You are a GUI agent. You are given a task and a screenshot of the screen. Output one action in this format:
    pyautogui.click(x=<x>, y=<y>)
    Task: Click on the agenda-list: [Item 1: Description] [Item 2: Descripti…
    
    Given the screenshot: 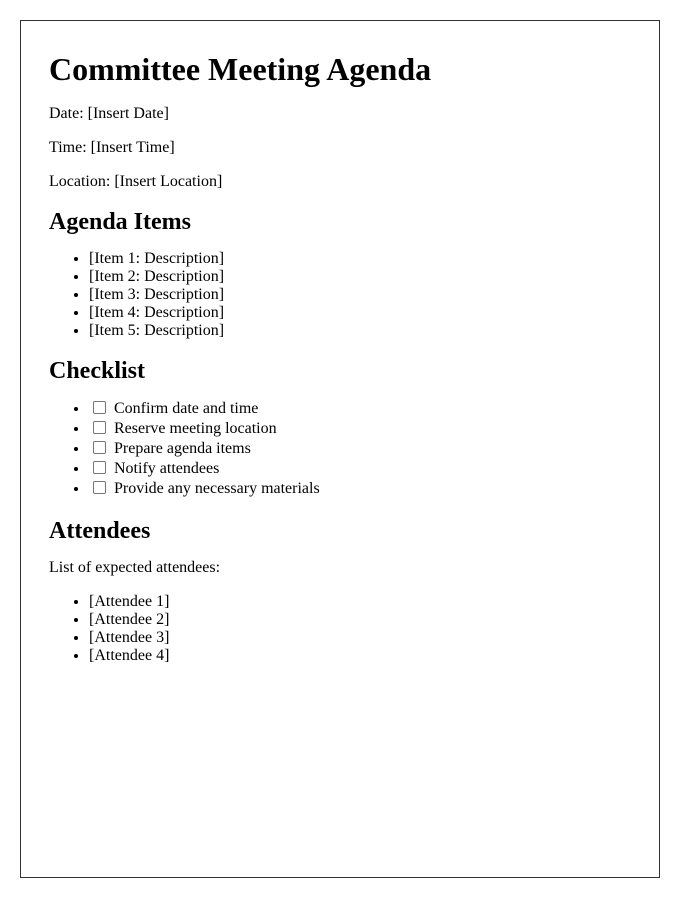 What is the action you would take?
    pyautogui.click(x=340, y=295)
    